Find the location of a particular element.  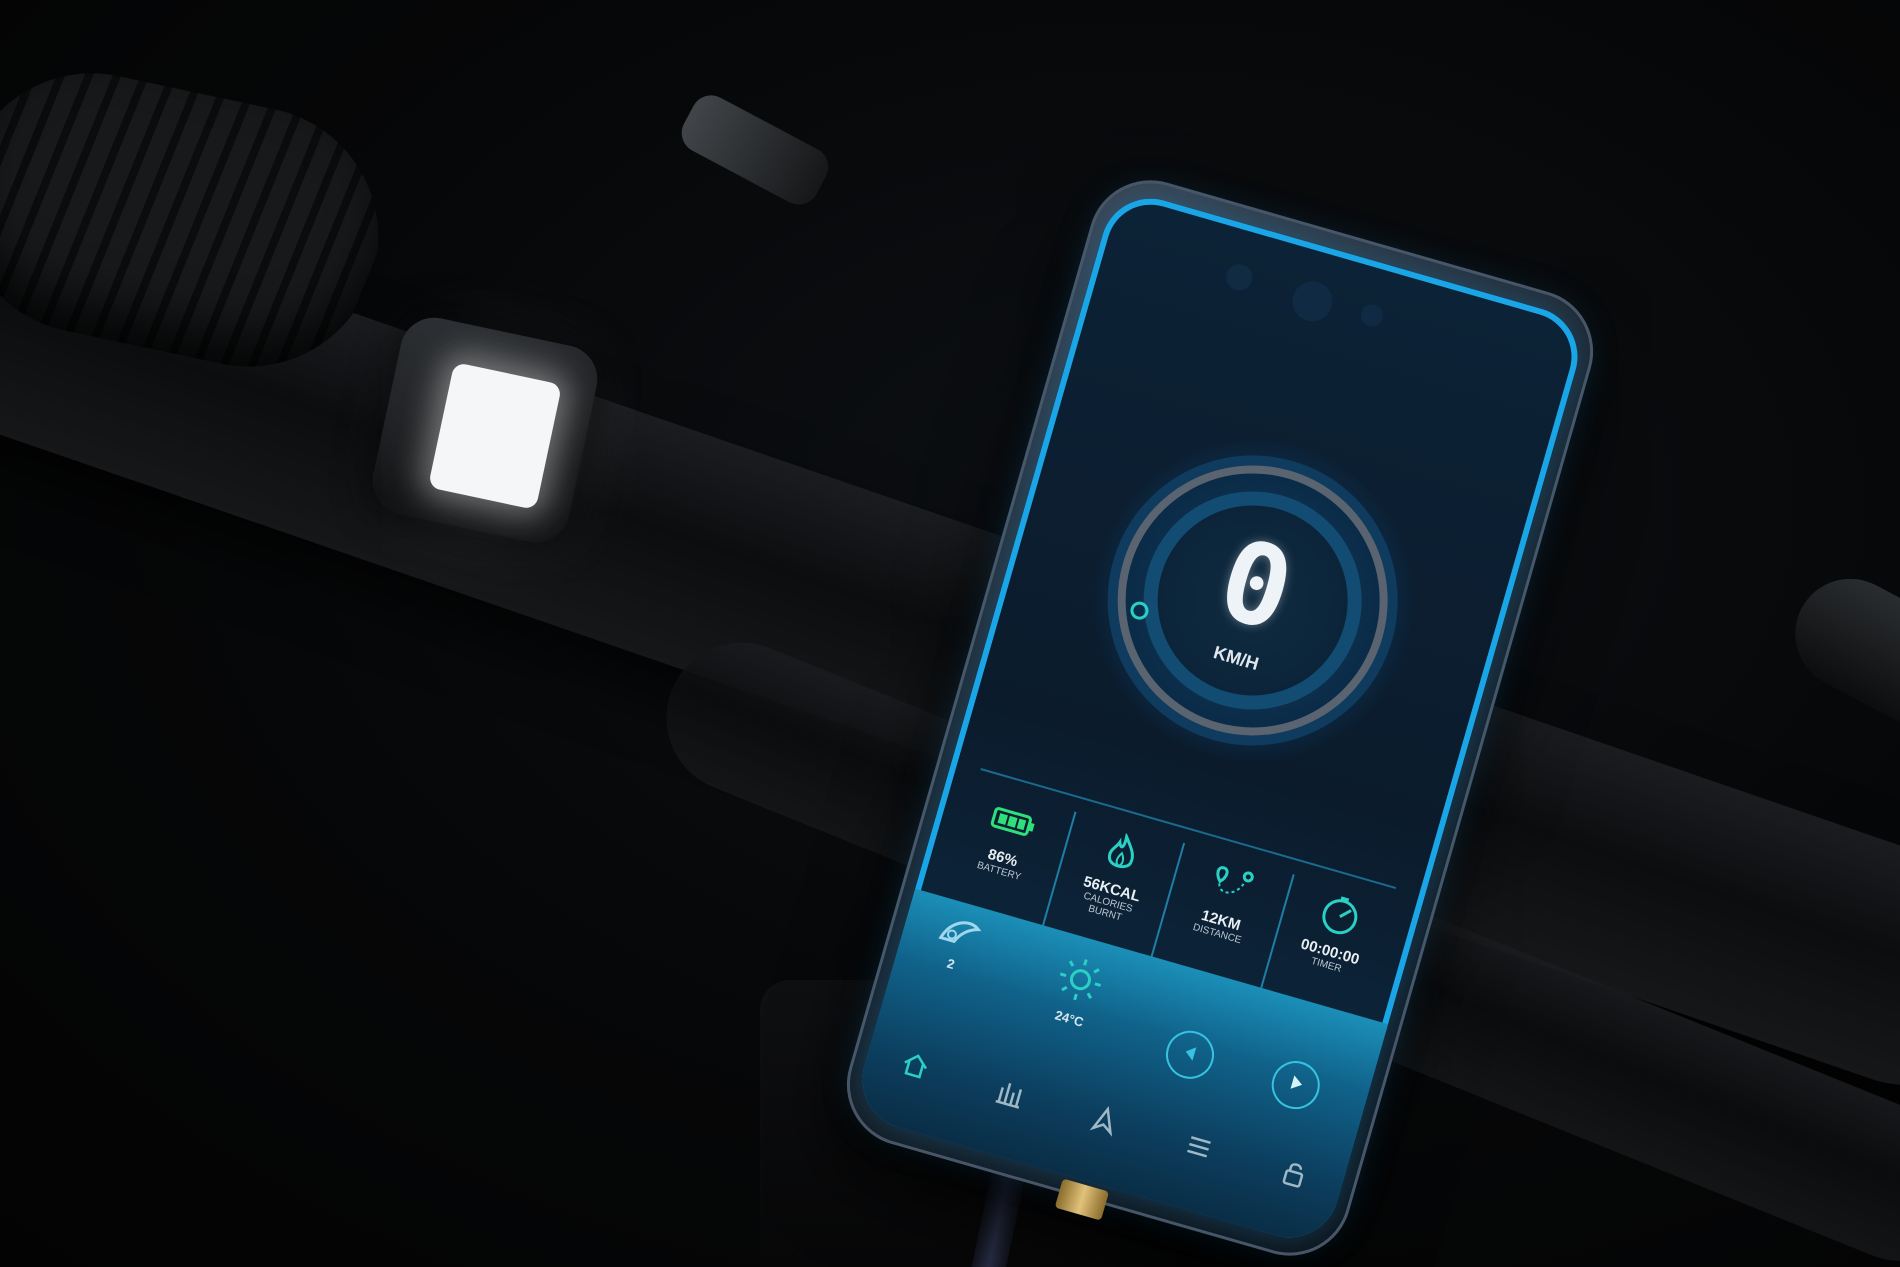

route-icon is located at coordinates (1231, 884).